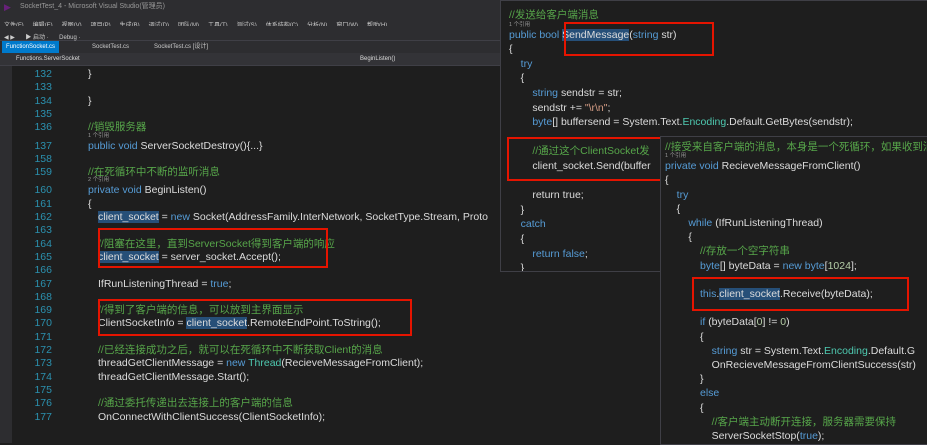 The image size is (927, 445). What do you see at coordinates (548, 254) in the screenshot?
I see `code-line: return false;` at bounding box center [548, 254].